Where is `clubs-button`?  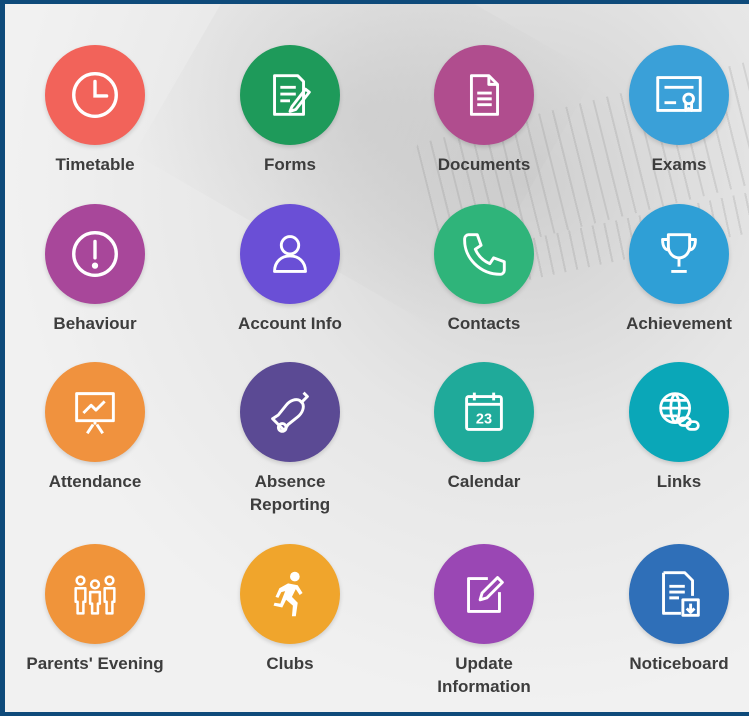 clubs-button is located at coordinates (290, 594).